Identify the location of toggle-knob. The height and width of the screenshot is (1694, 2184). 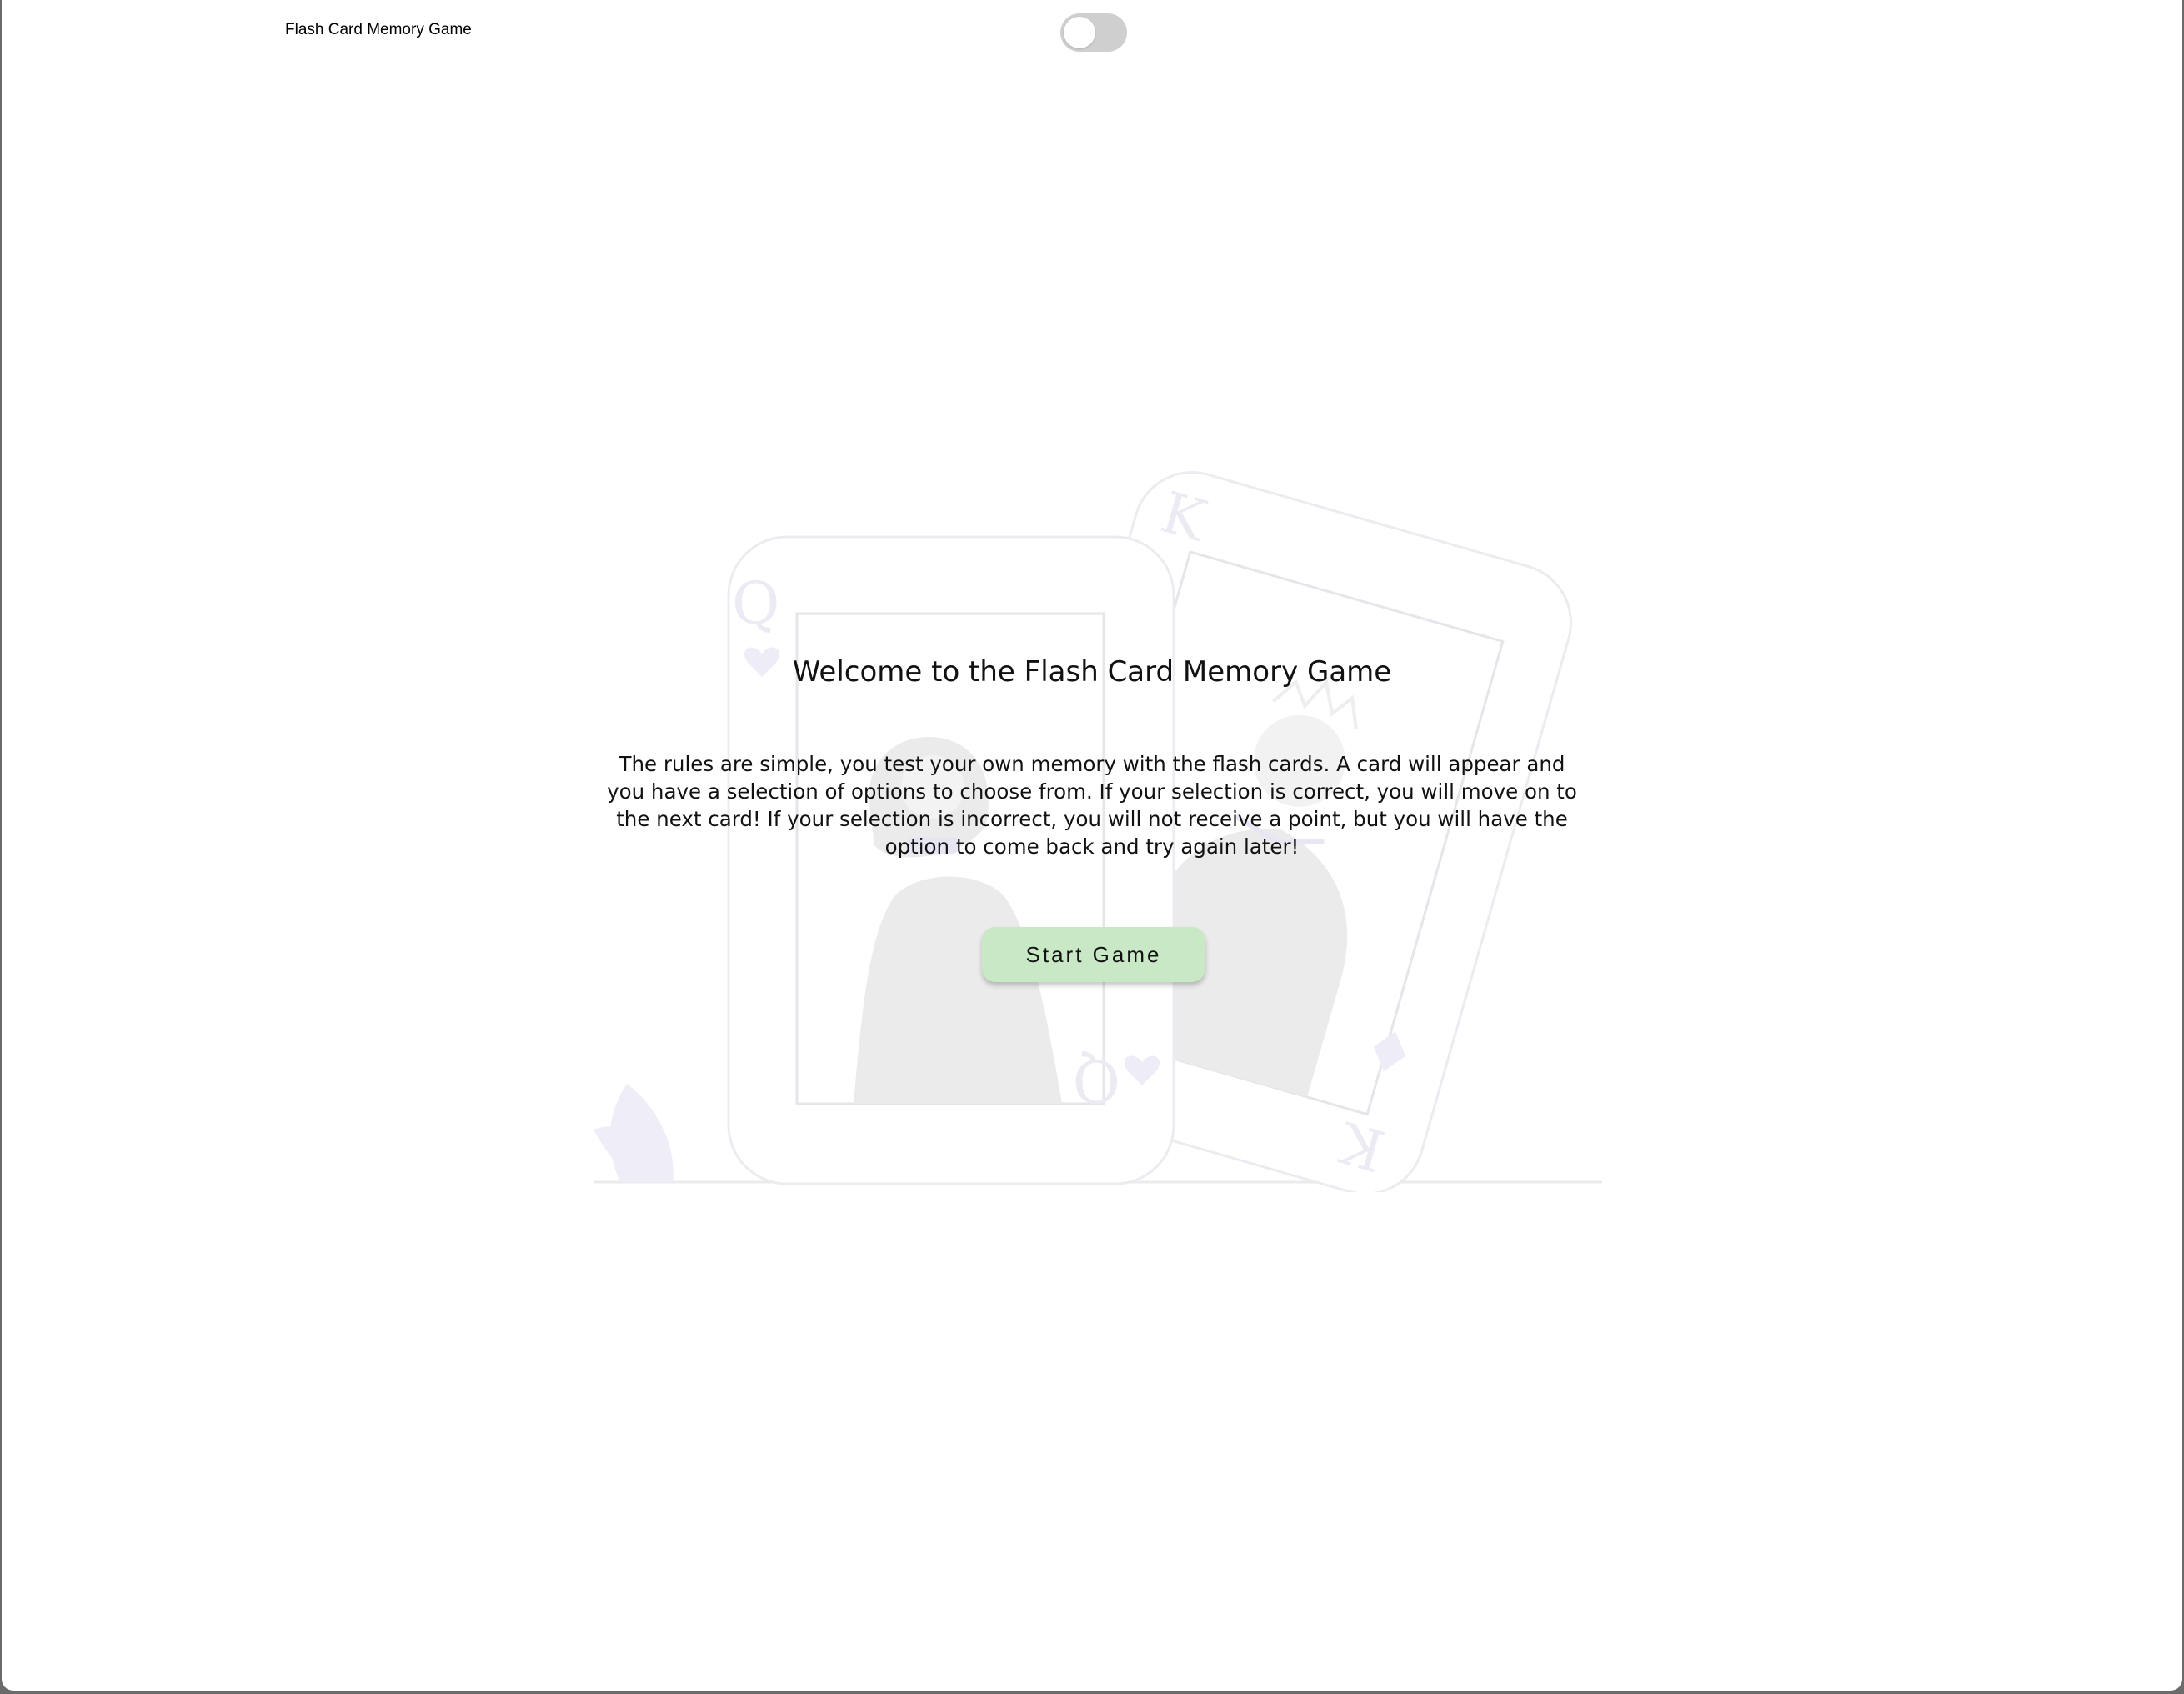
(1079, 32).